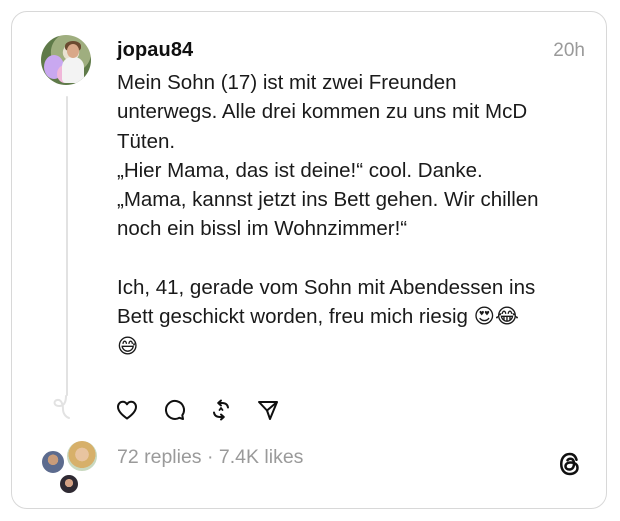 The image size is (620, 521). I want to click on post-time: 20h, so click(569, 50).